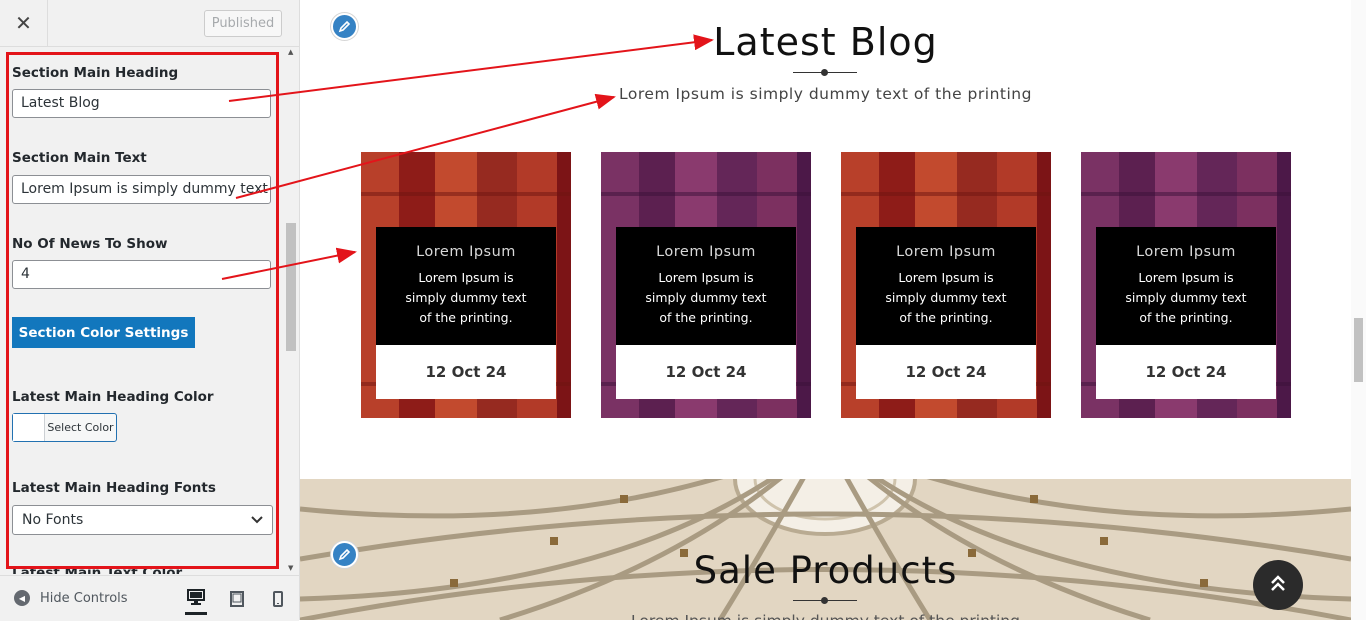 Image resolution: width=1366 pixels, height=621 pixels. I want to click on sidebar-scroll-thumb, so click(291, 287).